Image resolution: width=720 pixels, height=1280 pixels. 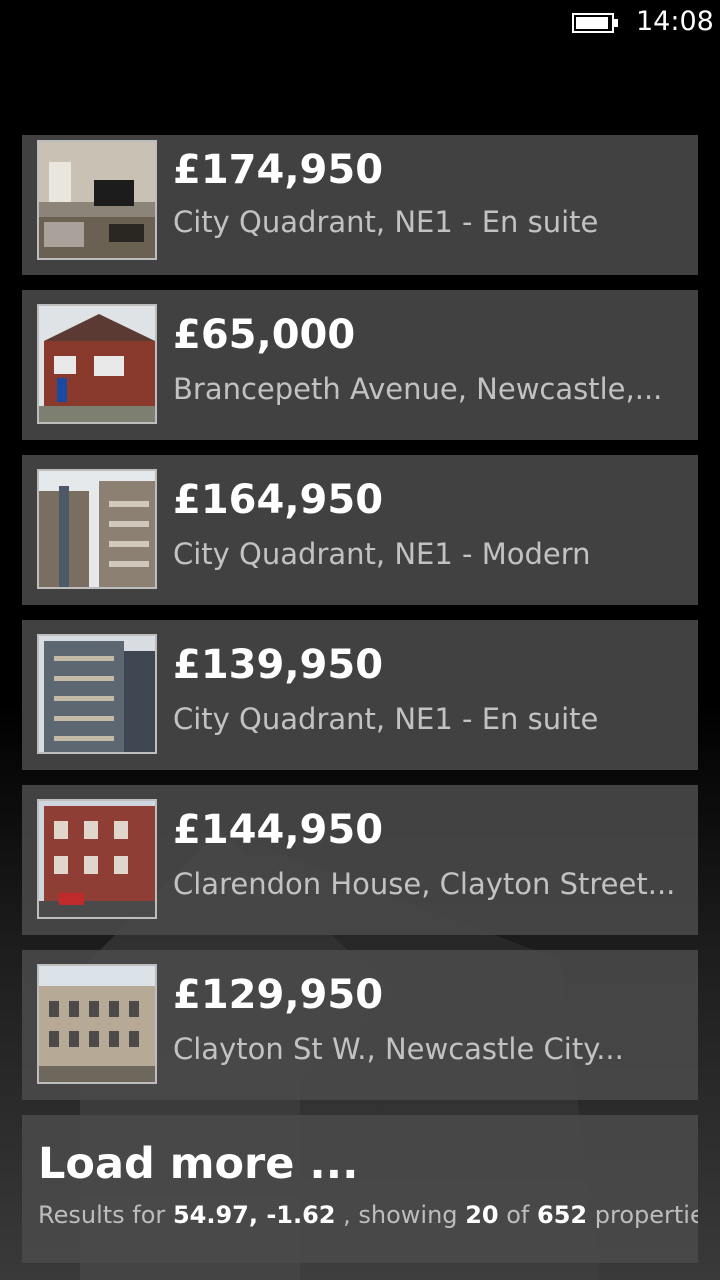 I want to click on property-price: £144,950, so click(x=278, y=830).